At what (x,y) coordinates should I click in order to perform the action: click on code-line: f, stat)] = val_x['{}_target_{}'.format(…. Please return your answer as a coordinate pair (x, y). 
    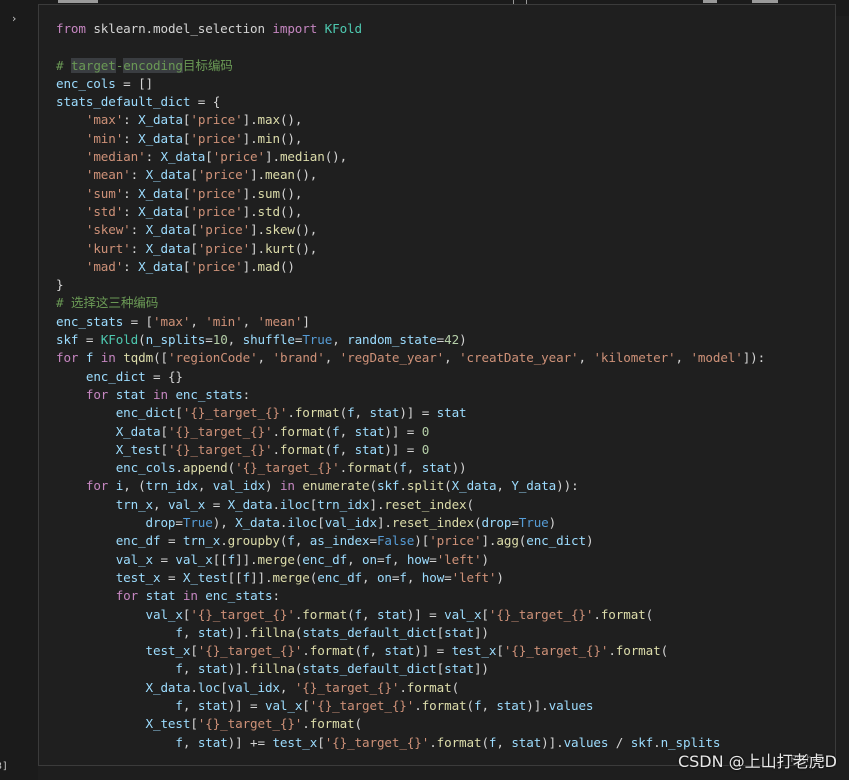
    Looking at the image, I should click on (384, 705).